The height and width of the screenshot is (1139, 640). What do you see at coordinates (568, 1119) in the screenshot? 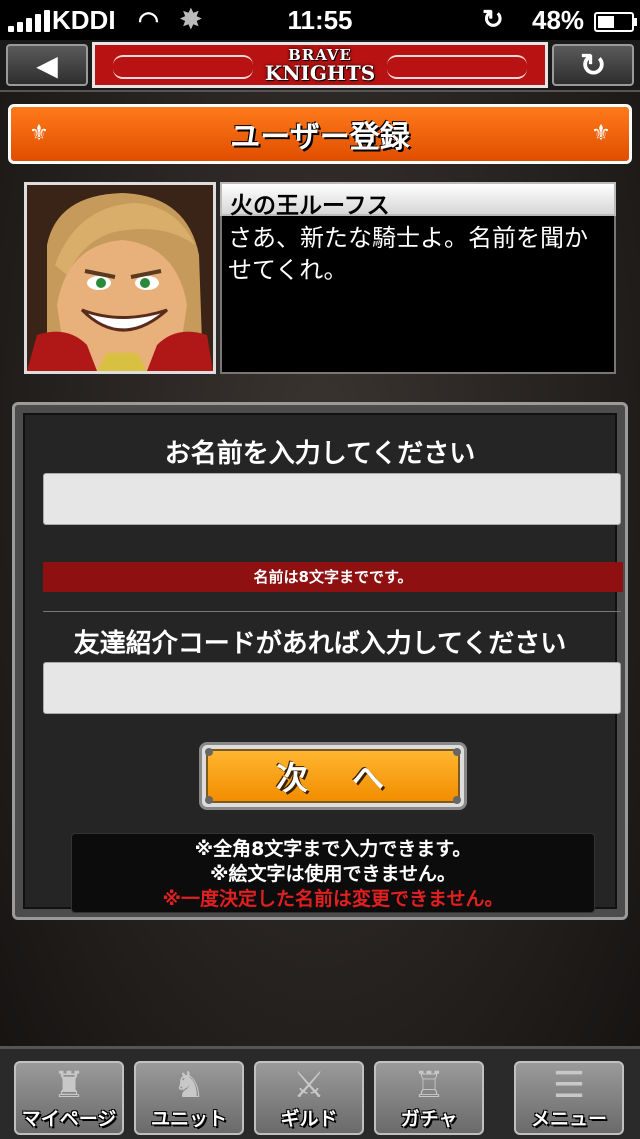
I see `nav-label: メニュー` at bounding box center [568, 1119].